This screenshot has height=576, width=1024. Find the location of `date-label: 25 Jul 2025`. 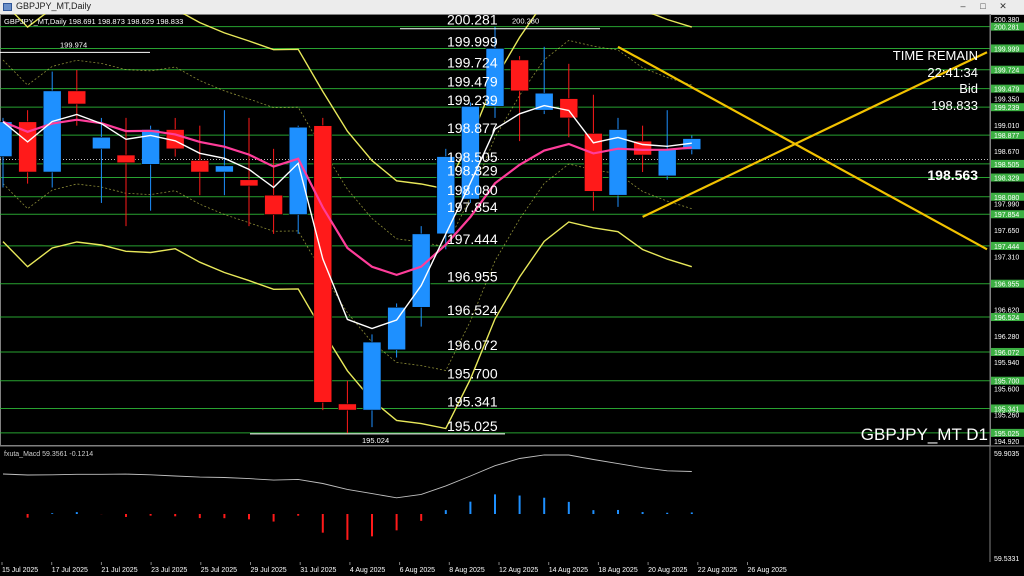

date-label: 25 Jul 2025 is located at coordinates (219, 570).